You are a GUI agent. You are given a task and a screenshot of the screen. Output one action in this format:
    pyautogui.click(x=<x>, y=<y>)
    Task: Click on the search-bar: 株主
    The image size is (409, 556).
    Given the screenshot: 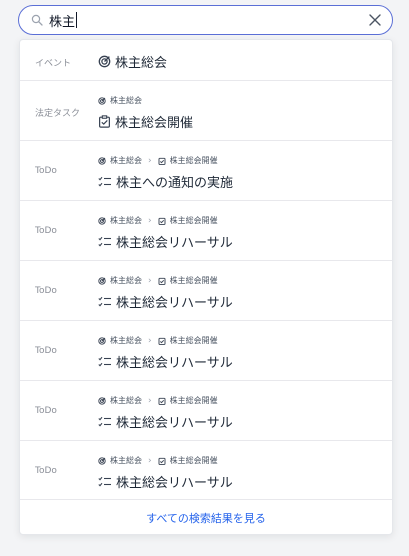 What is the action you would take?
    pyautogui.click(x=205, y=20)
    